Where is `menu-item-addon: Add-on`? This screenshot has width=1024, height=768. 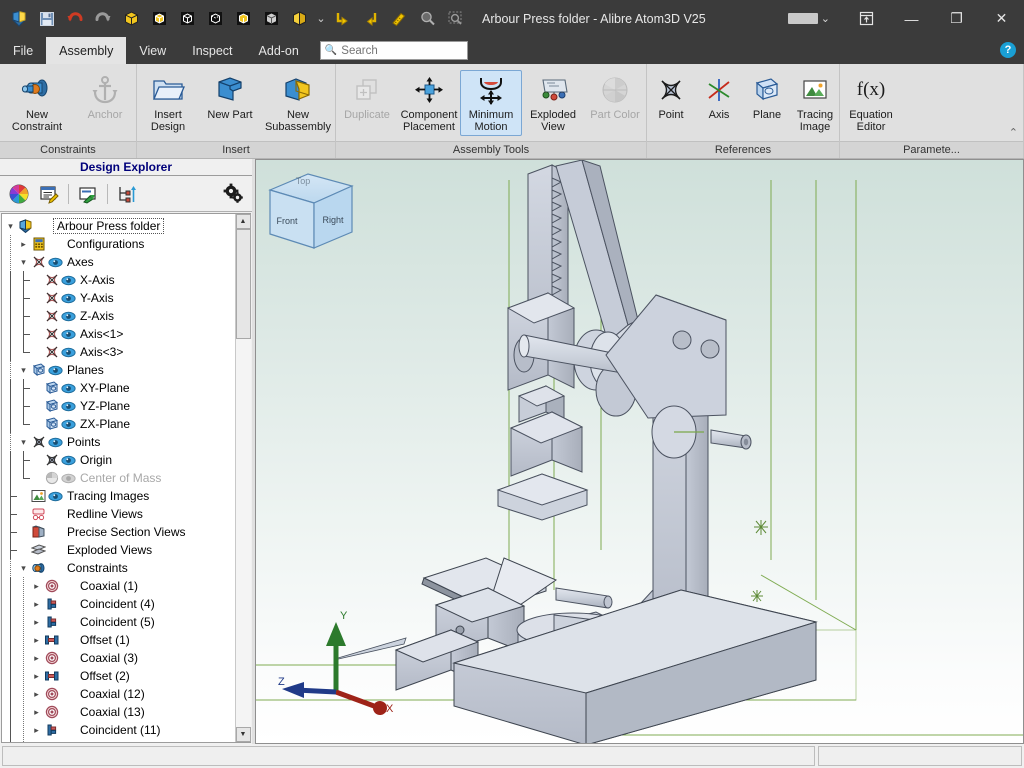 menu-item-addon: Add-on is located at coordinates (279, 50).